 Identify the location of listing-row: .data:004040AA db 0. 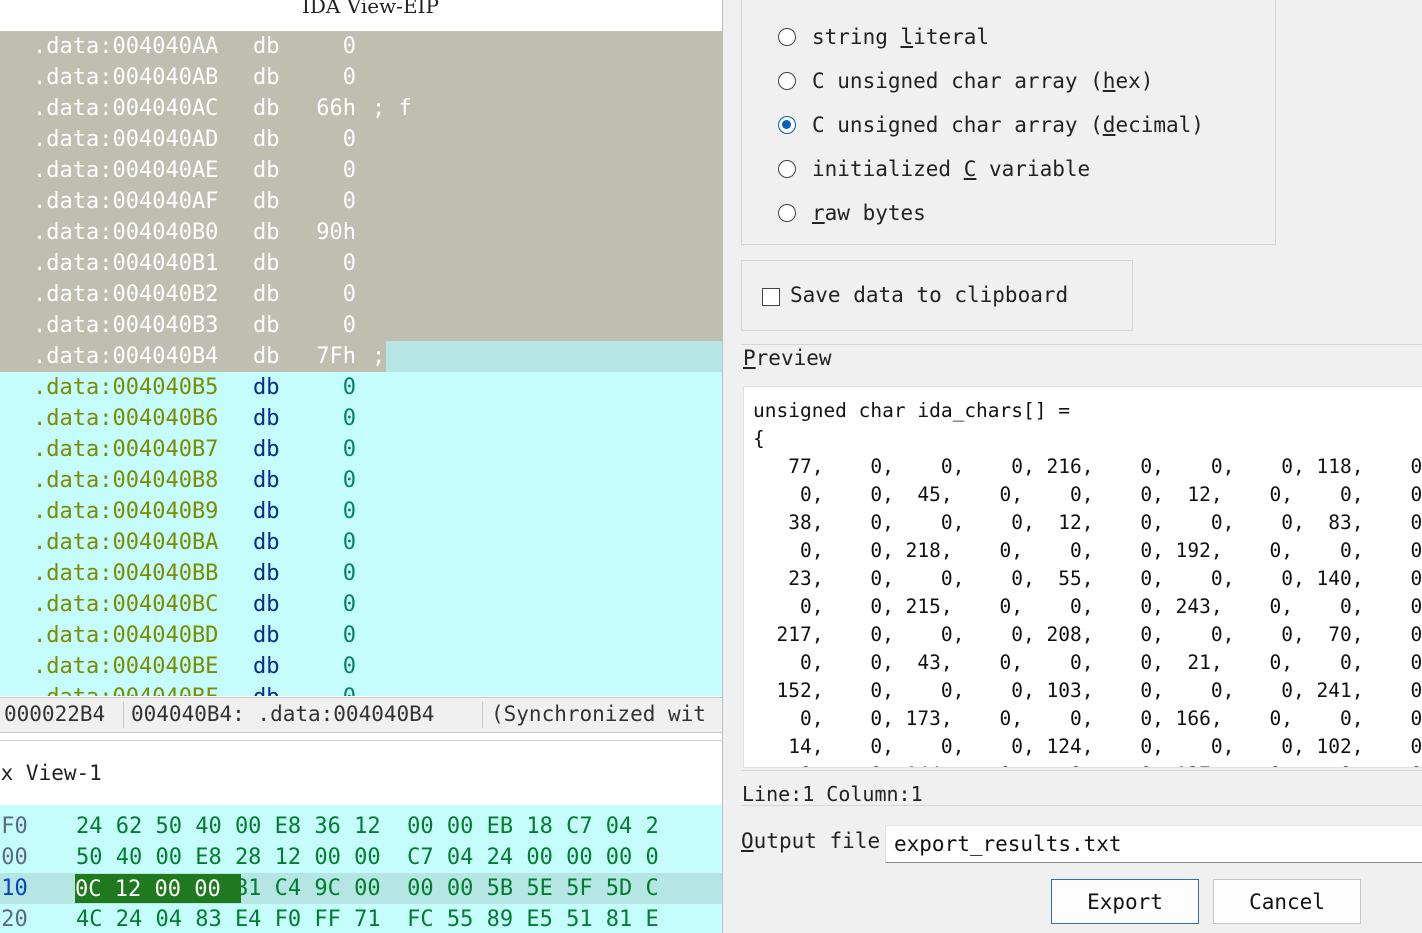
(361, 46).